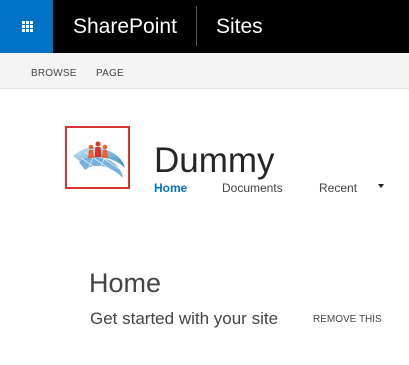 This screenshot has width=409, height=365. I want to click on site-logo-icon, so click(99, 160).